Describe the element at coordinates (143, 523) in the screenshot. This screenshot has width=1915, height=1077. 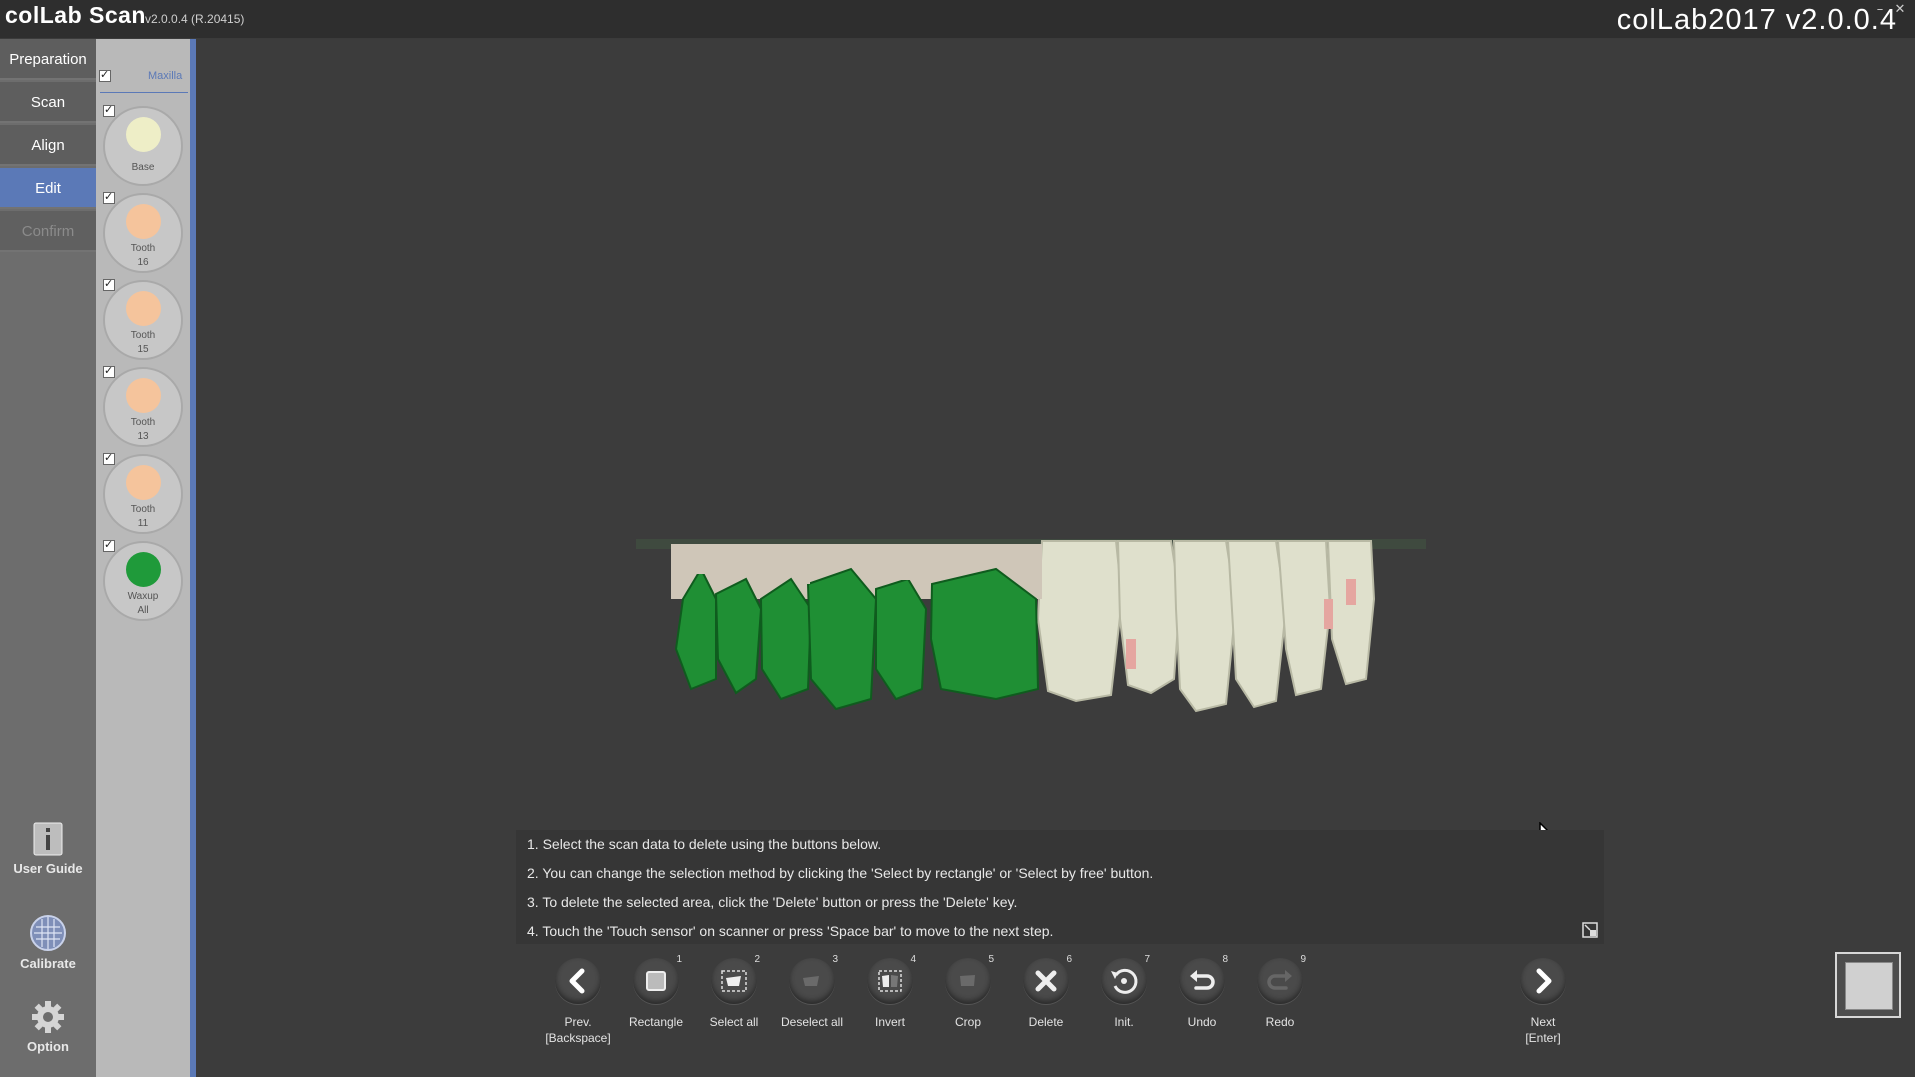
I see `layer-number: 11` at that location.